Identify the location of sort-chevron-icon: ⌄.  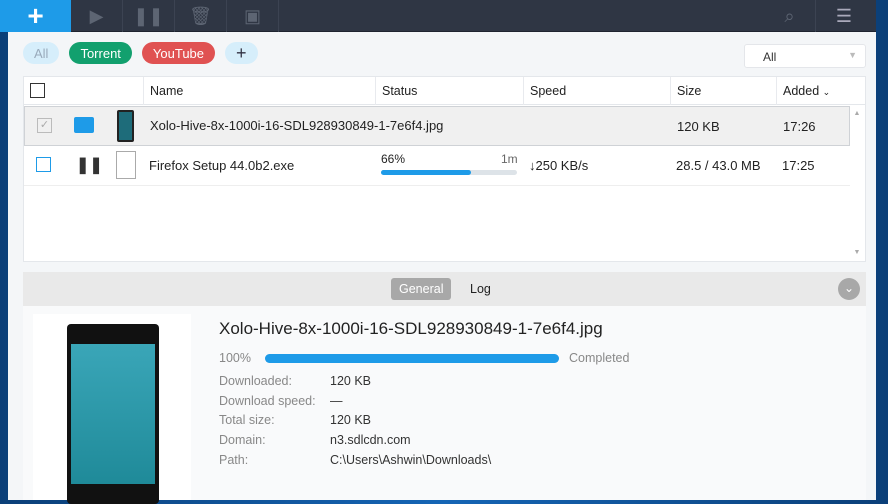
(826, 92).